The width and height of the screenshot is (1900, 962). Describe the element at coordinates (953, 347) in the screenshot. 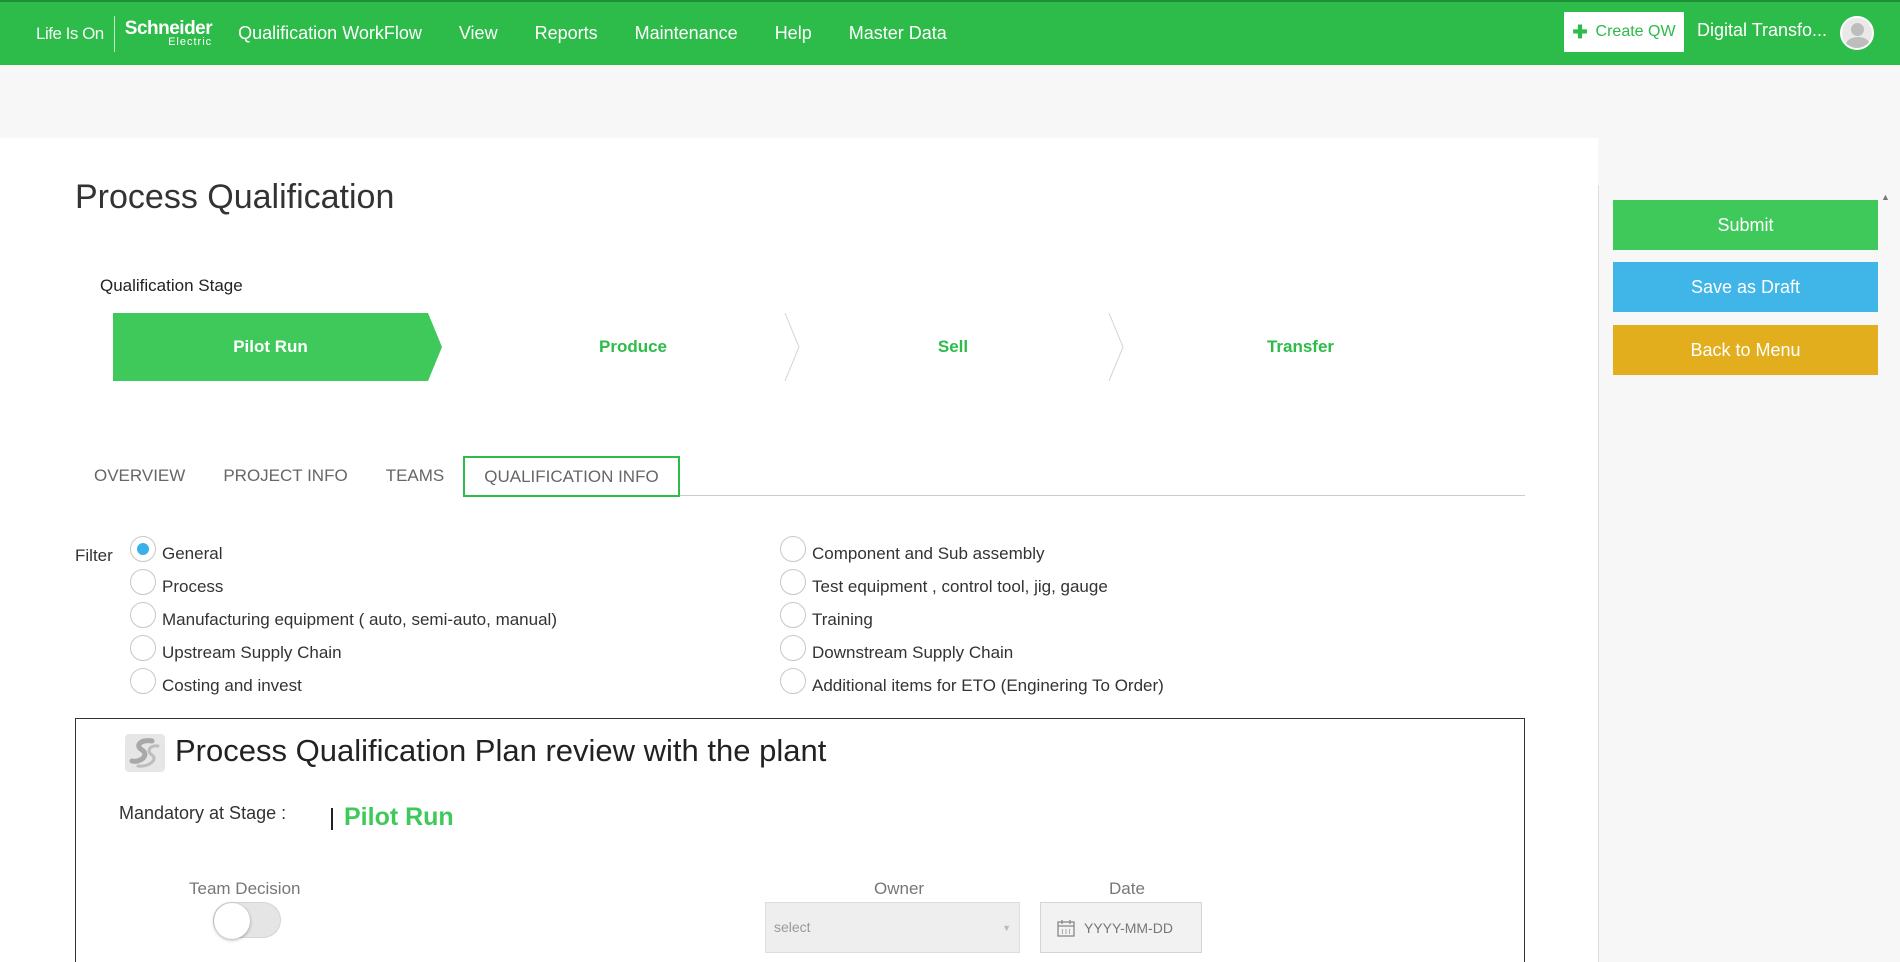

I see `stage-sell: Sell` at that location.